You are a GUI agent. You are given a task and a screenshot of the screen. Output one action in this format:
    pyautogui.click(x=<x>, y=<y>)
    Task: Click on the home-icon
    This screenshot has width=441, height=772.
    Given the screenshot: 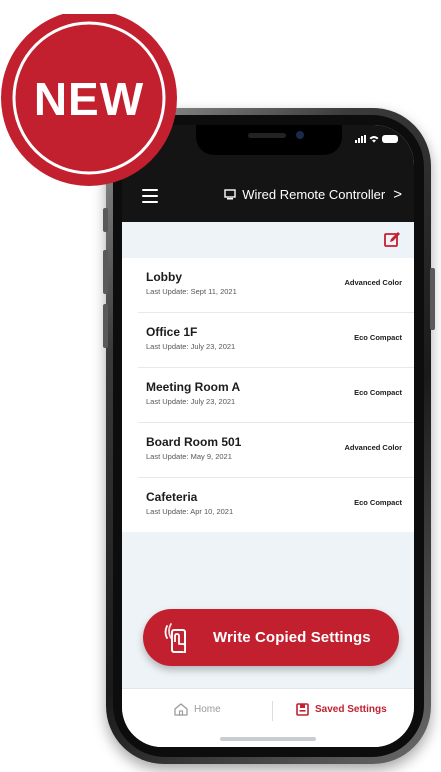 What is the action you would take?
    pyautogui.click(x=181, y=709)
    